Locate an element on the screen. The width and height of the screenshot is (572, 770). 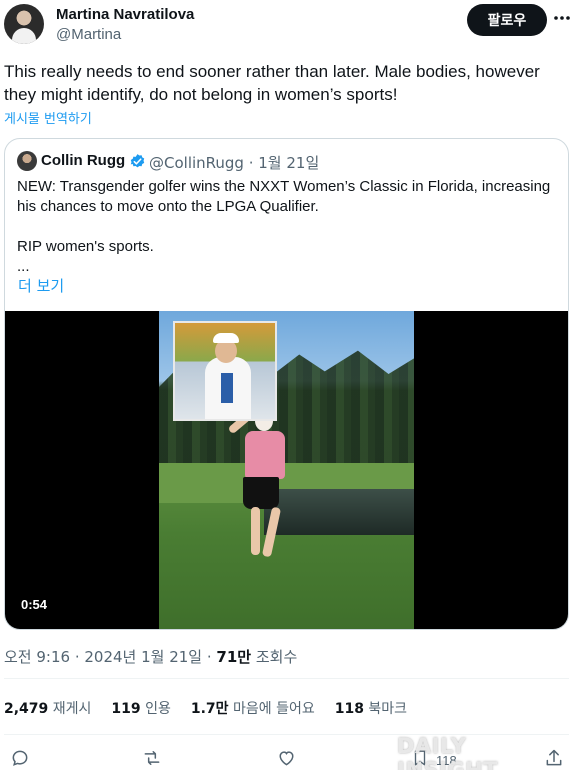
trophy-icon is located at coordinates (227, 388).